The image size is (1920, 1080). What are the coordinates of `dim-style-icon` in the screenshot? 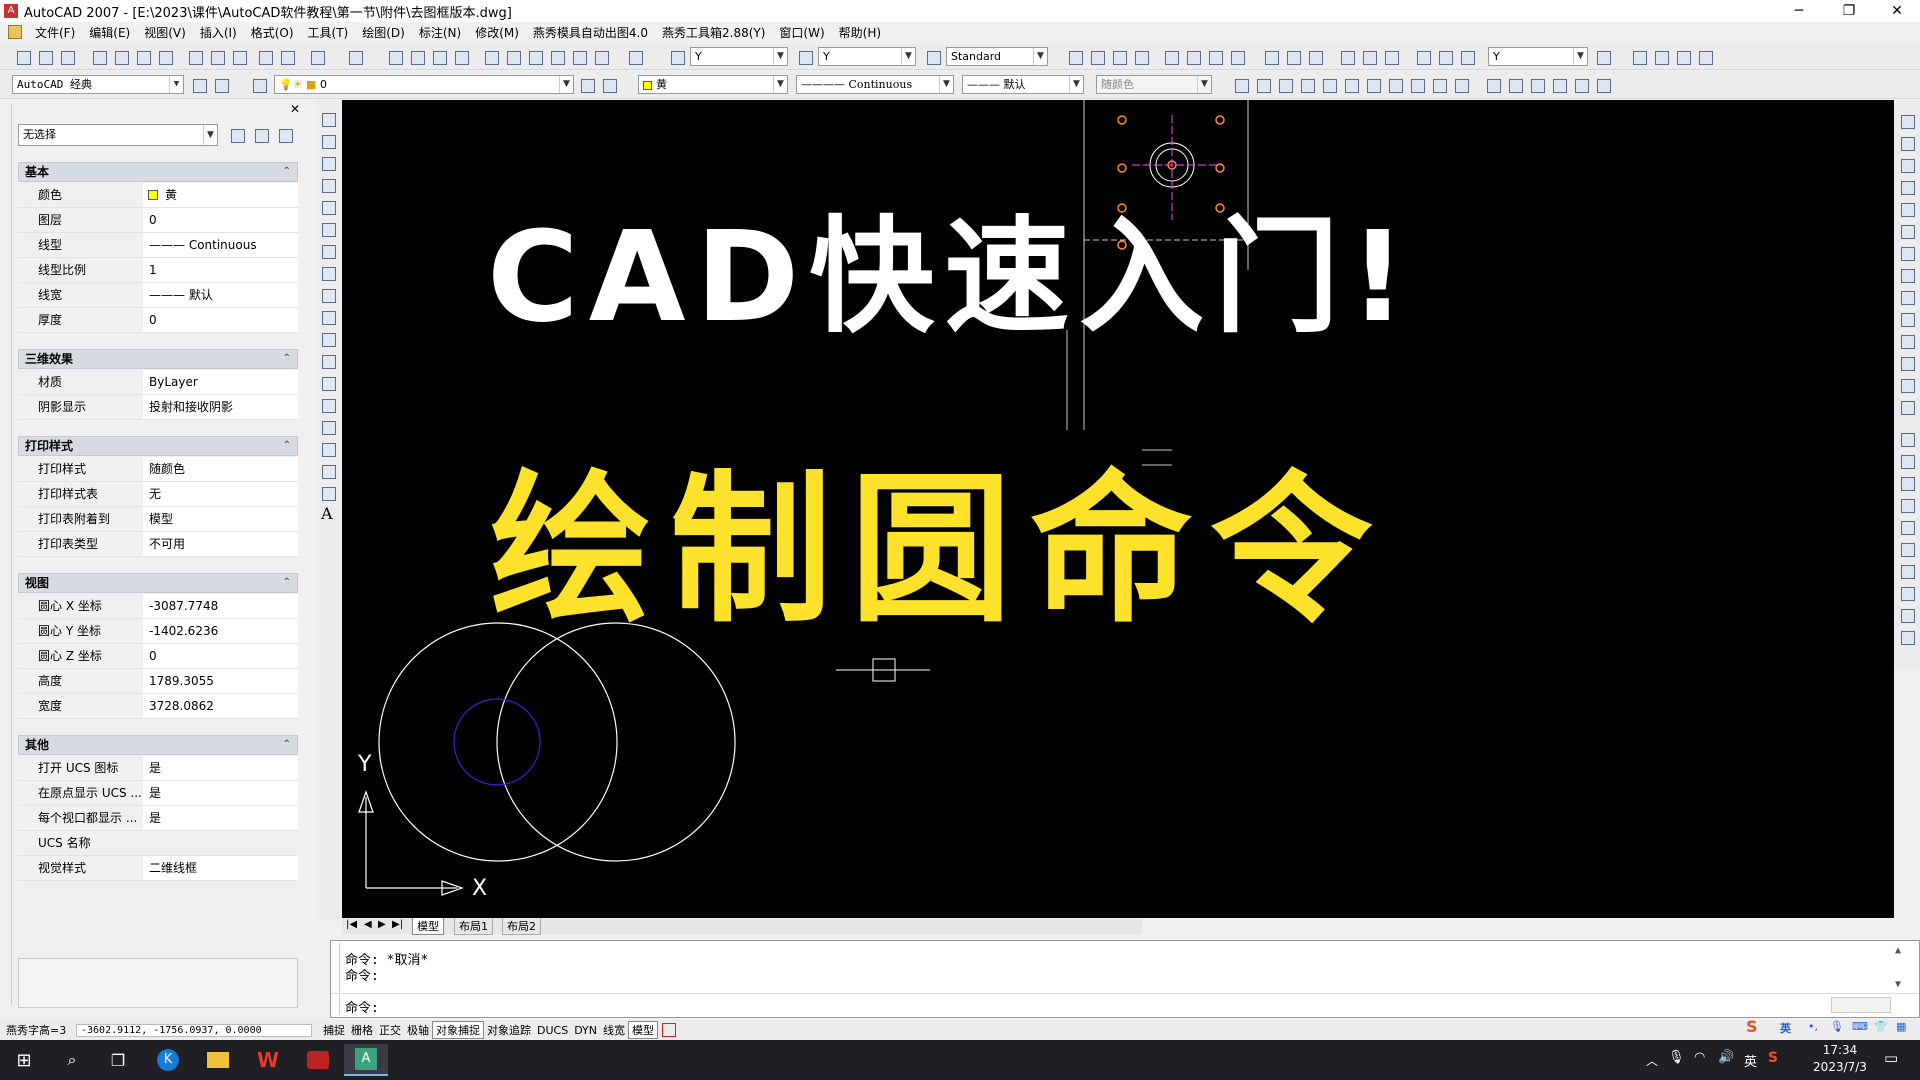 It's located at (805, 57).